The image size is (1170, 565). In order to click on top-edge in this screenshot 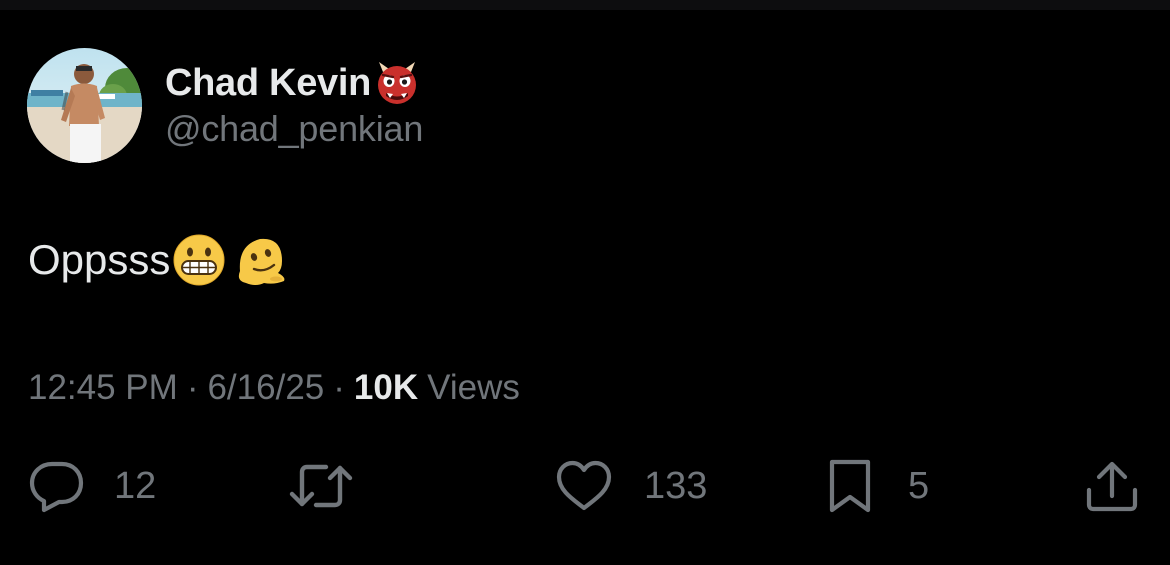, I will do `click(585, 5)`.